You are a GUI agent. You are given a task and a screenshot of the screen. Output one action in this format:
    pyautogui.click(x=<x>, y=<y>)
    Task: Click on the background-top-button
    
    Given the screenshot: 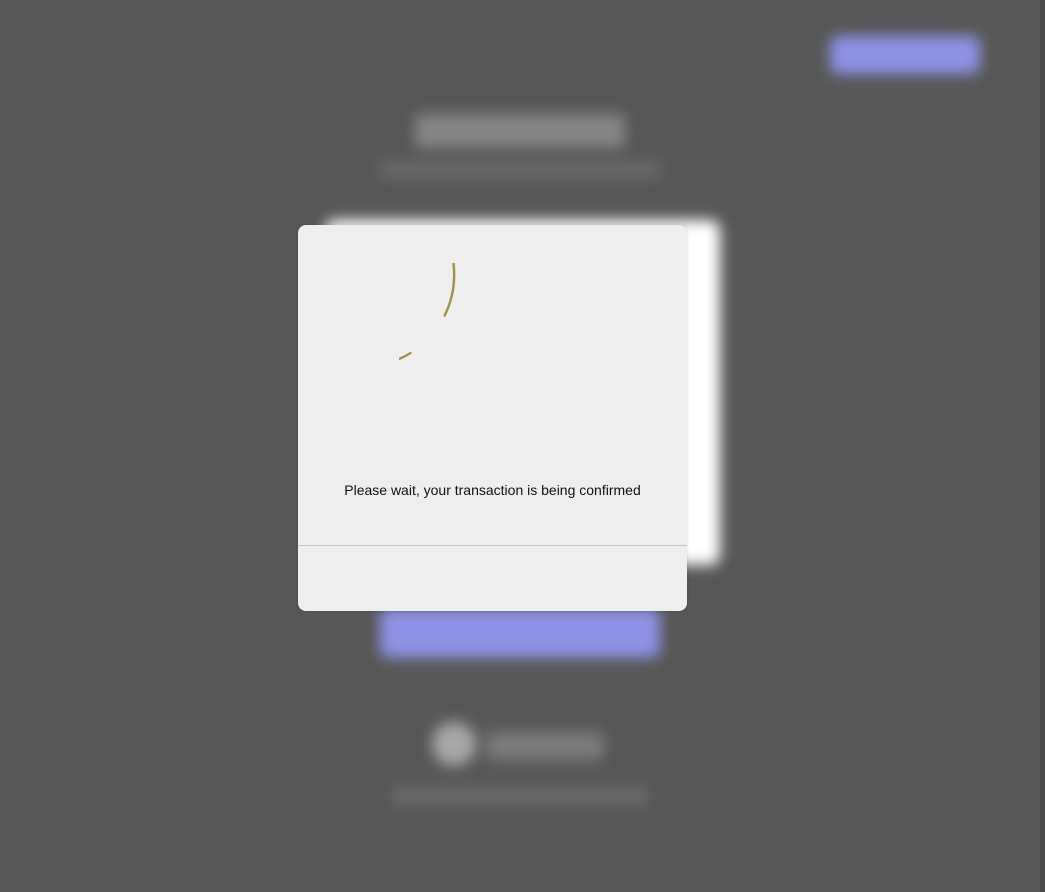 What is the action you would take?
    pyautogui.click(x=905, y=55)
    